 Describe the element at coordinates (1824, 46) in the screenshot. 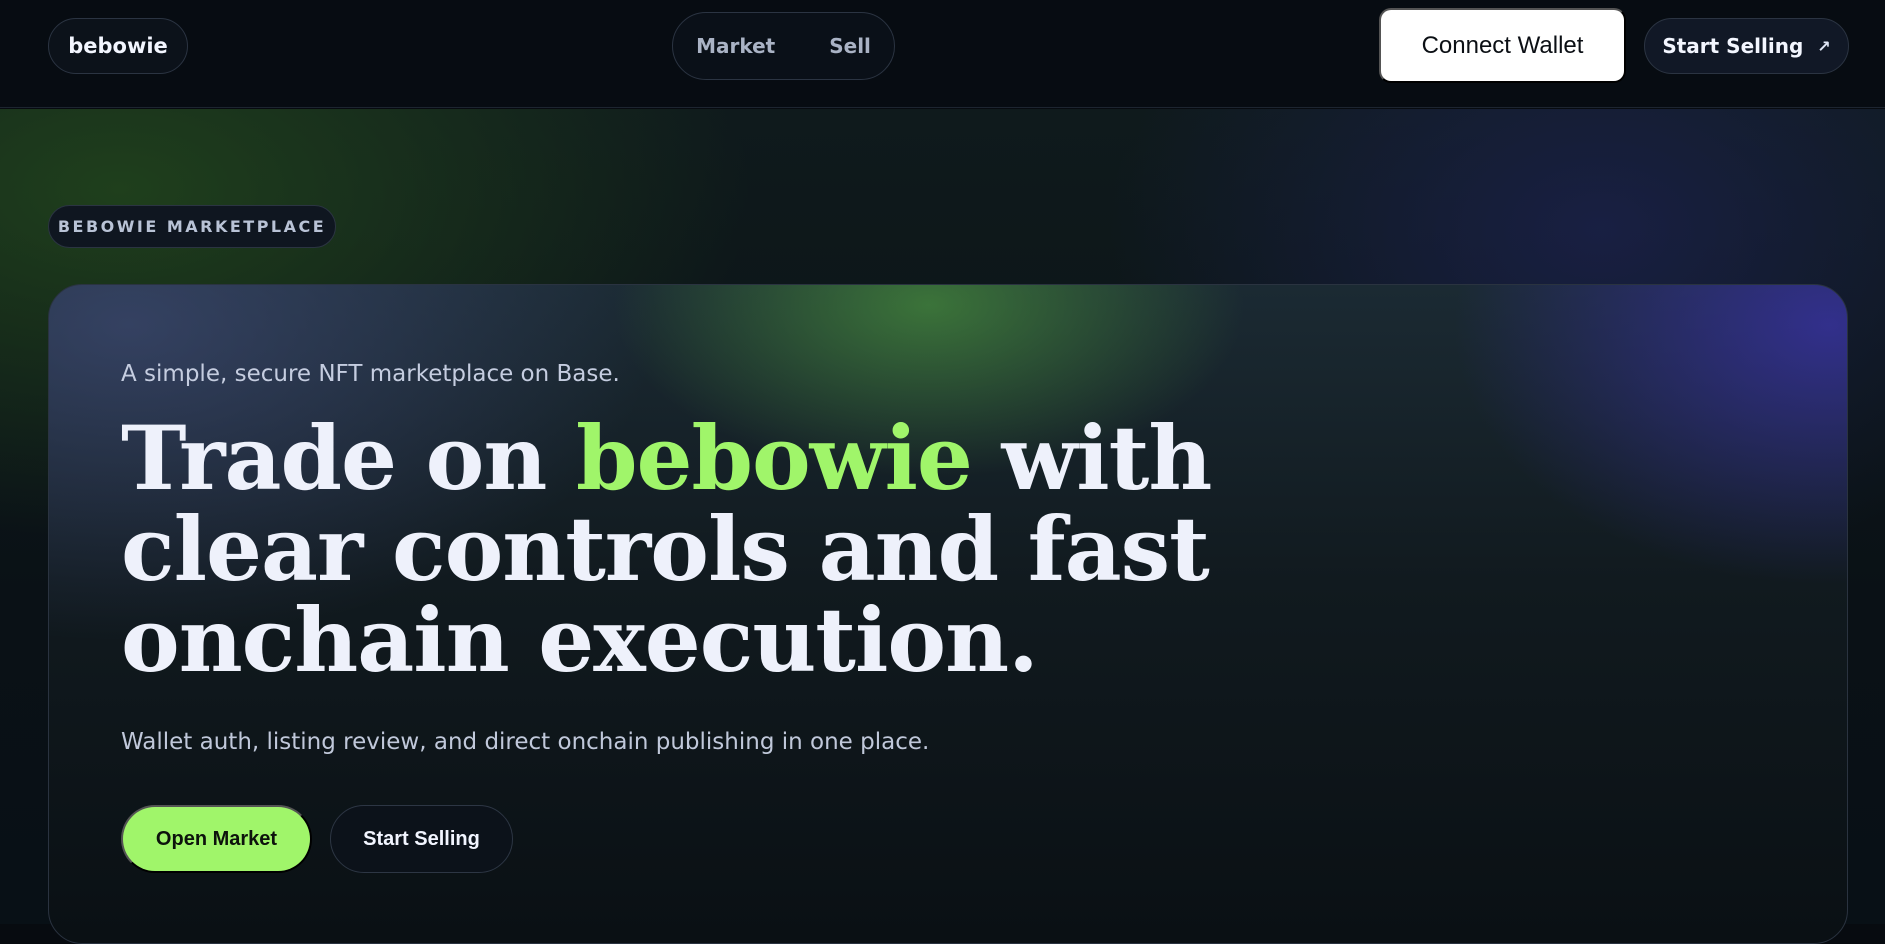

I see `arrow-up-right-icon: ↗` at that location.